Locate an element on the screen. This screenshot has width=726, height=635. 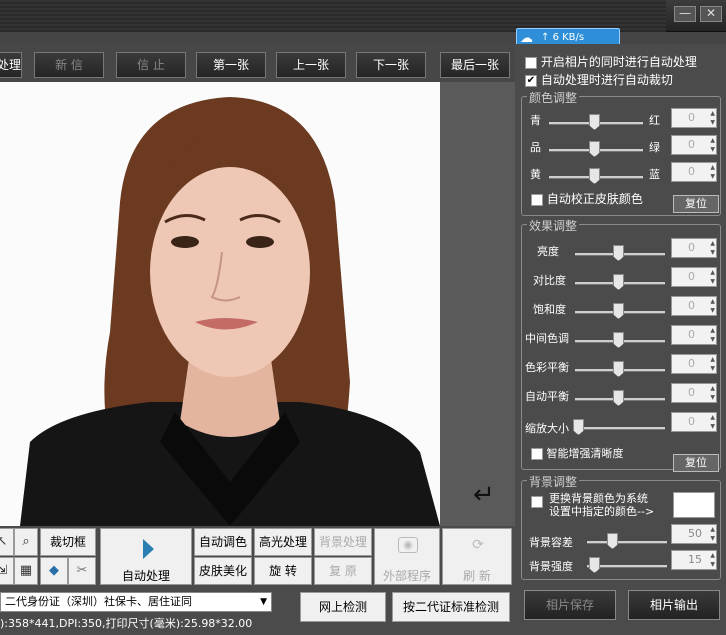
doc-type-value: 二代身份证（深圳）社保卡、居住证同 is located at coordinates (98, 601).